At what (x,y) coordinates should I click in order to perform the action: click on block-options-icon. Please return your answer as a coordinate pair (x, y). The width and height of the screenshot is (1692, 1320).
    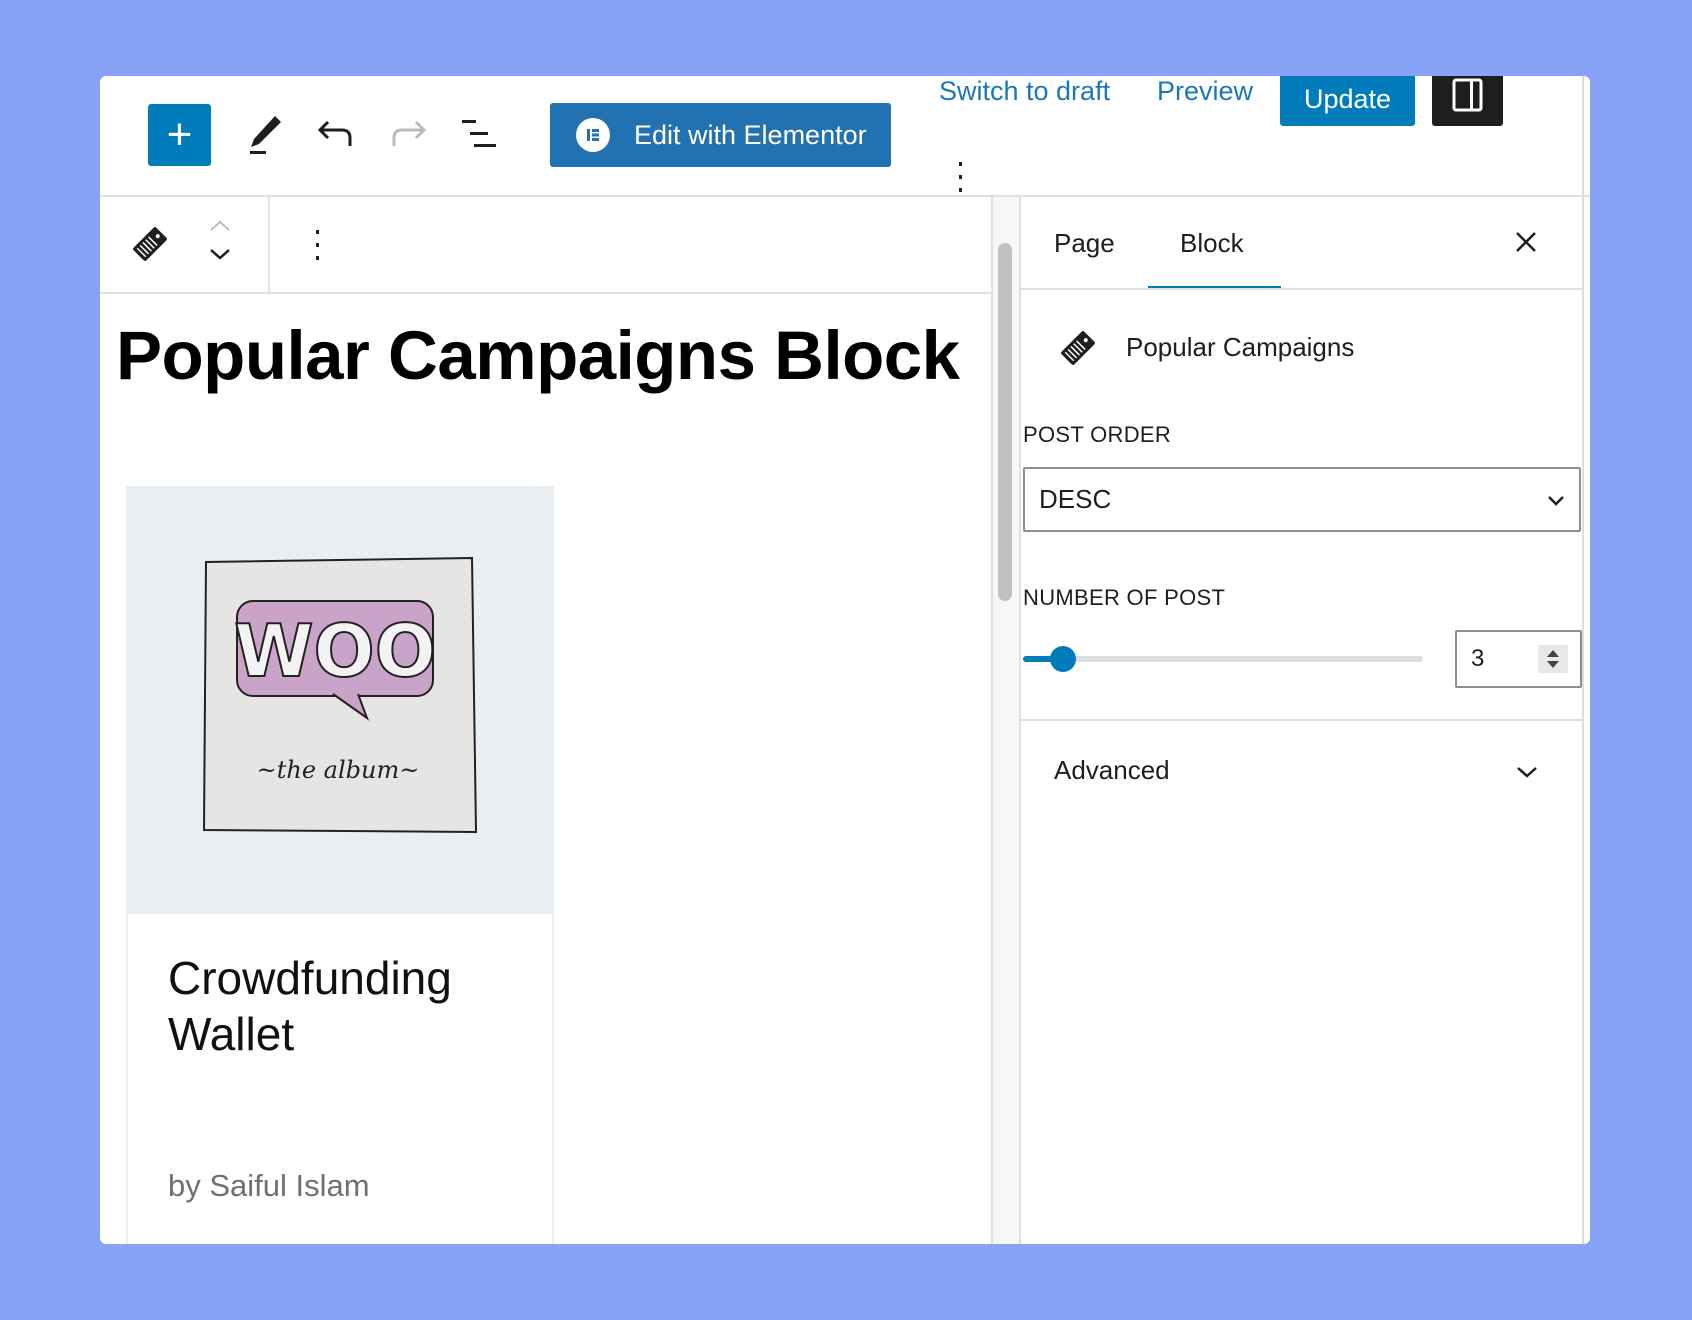
    Looking at the image, I should click on (318, 248).